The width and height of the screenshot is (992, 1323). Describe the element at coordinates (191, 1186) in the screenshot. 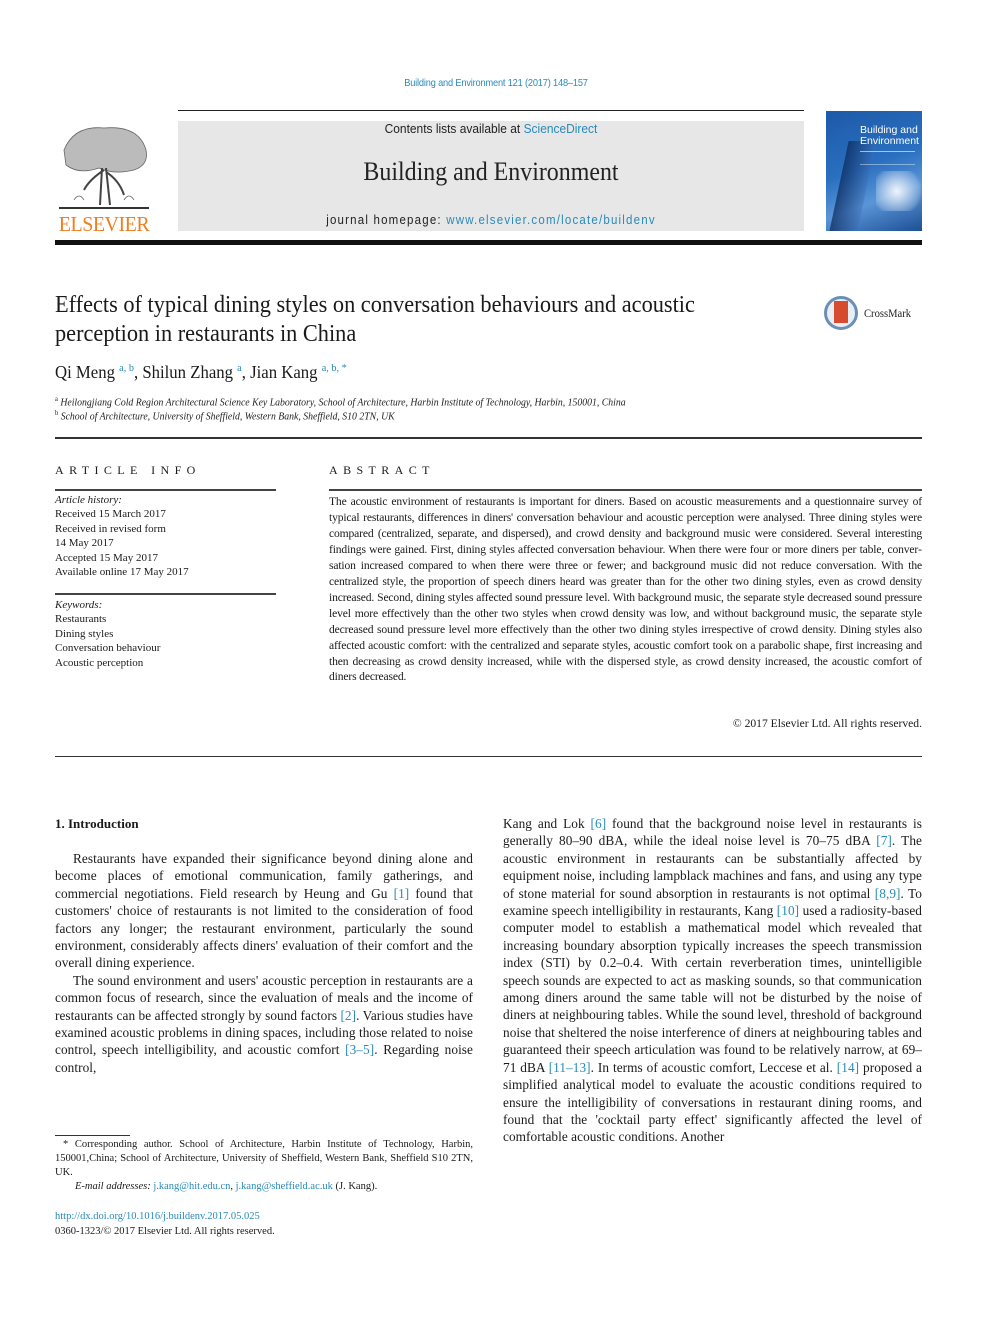

I see `email-link: j.kang@hit.edu.cn` at that location.